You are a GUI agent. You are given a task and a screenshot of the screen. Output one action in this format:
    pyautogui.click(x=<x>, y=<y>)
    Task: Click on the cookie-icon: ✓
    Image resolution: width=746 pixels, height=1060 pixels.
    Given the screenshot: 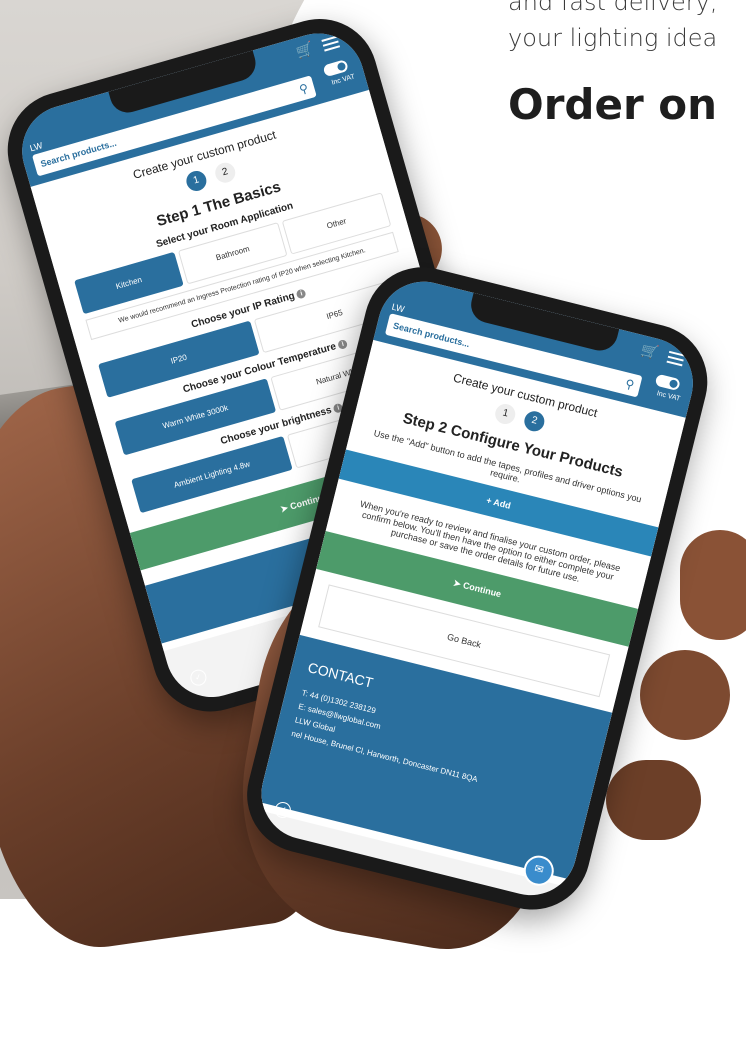 What is the action you would take?
    pyautogui.click(x=198, y=677)
    